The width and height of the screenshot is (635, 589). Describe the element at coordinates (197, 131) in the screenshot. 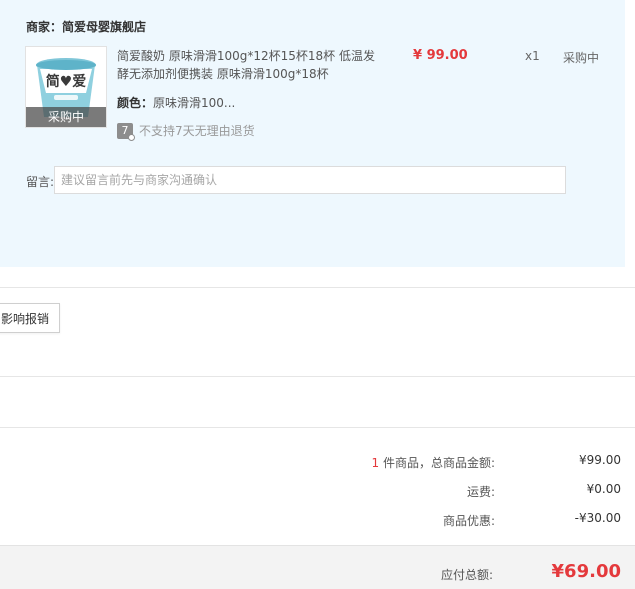

I see `no-return-text: 不支持7天无理由退货` at that location.